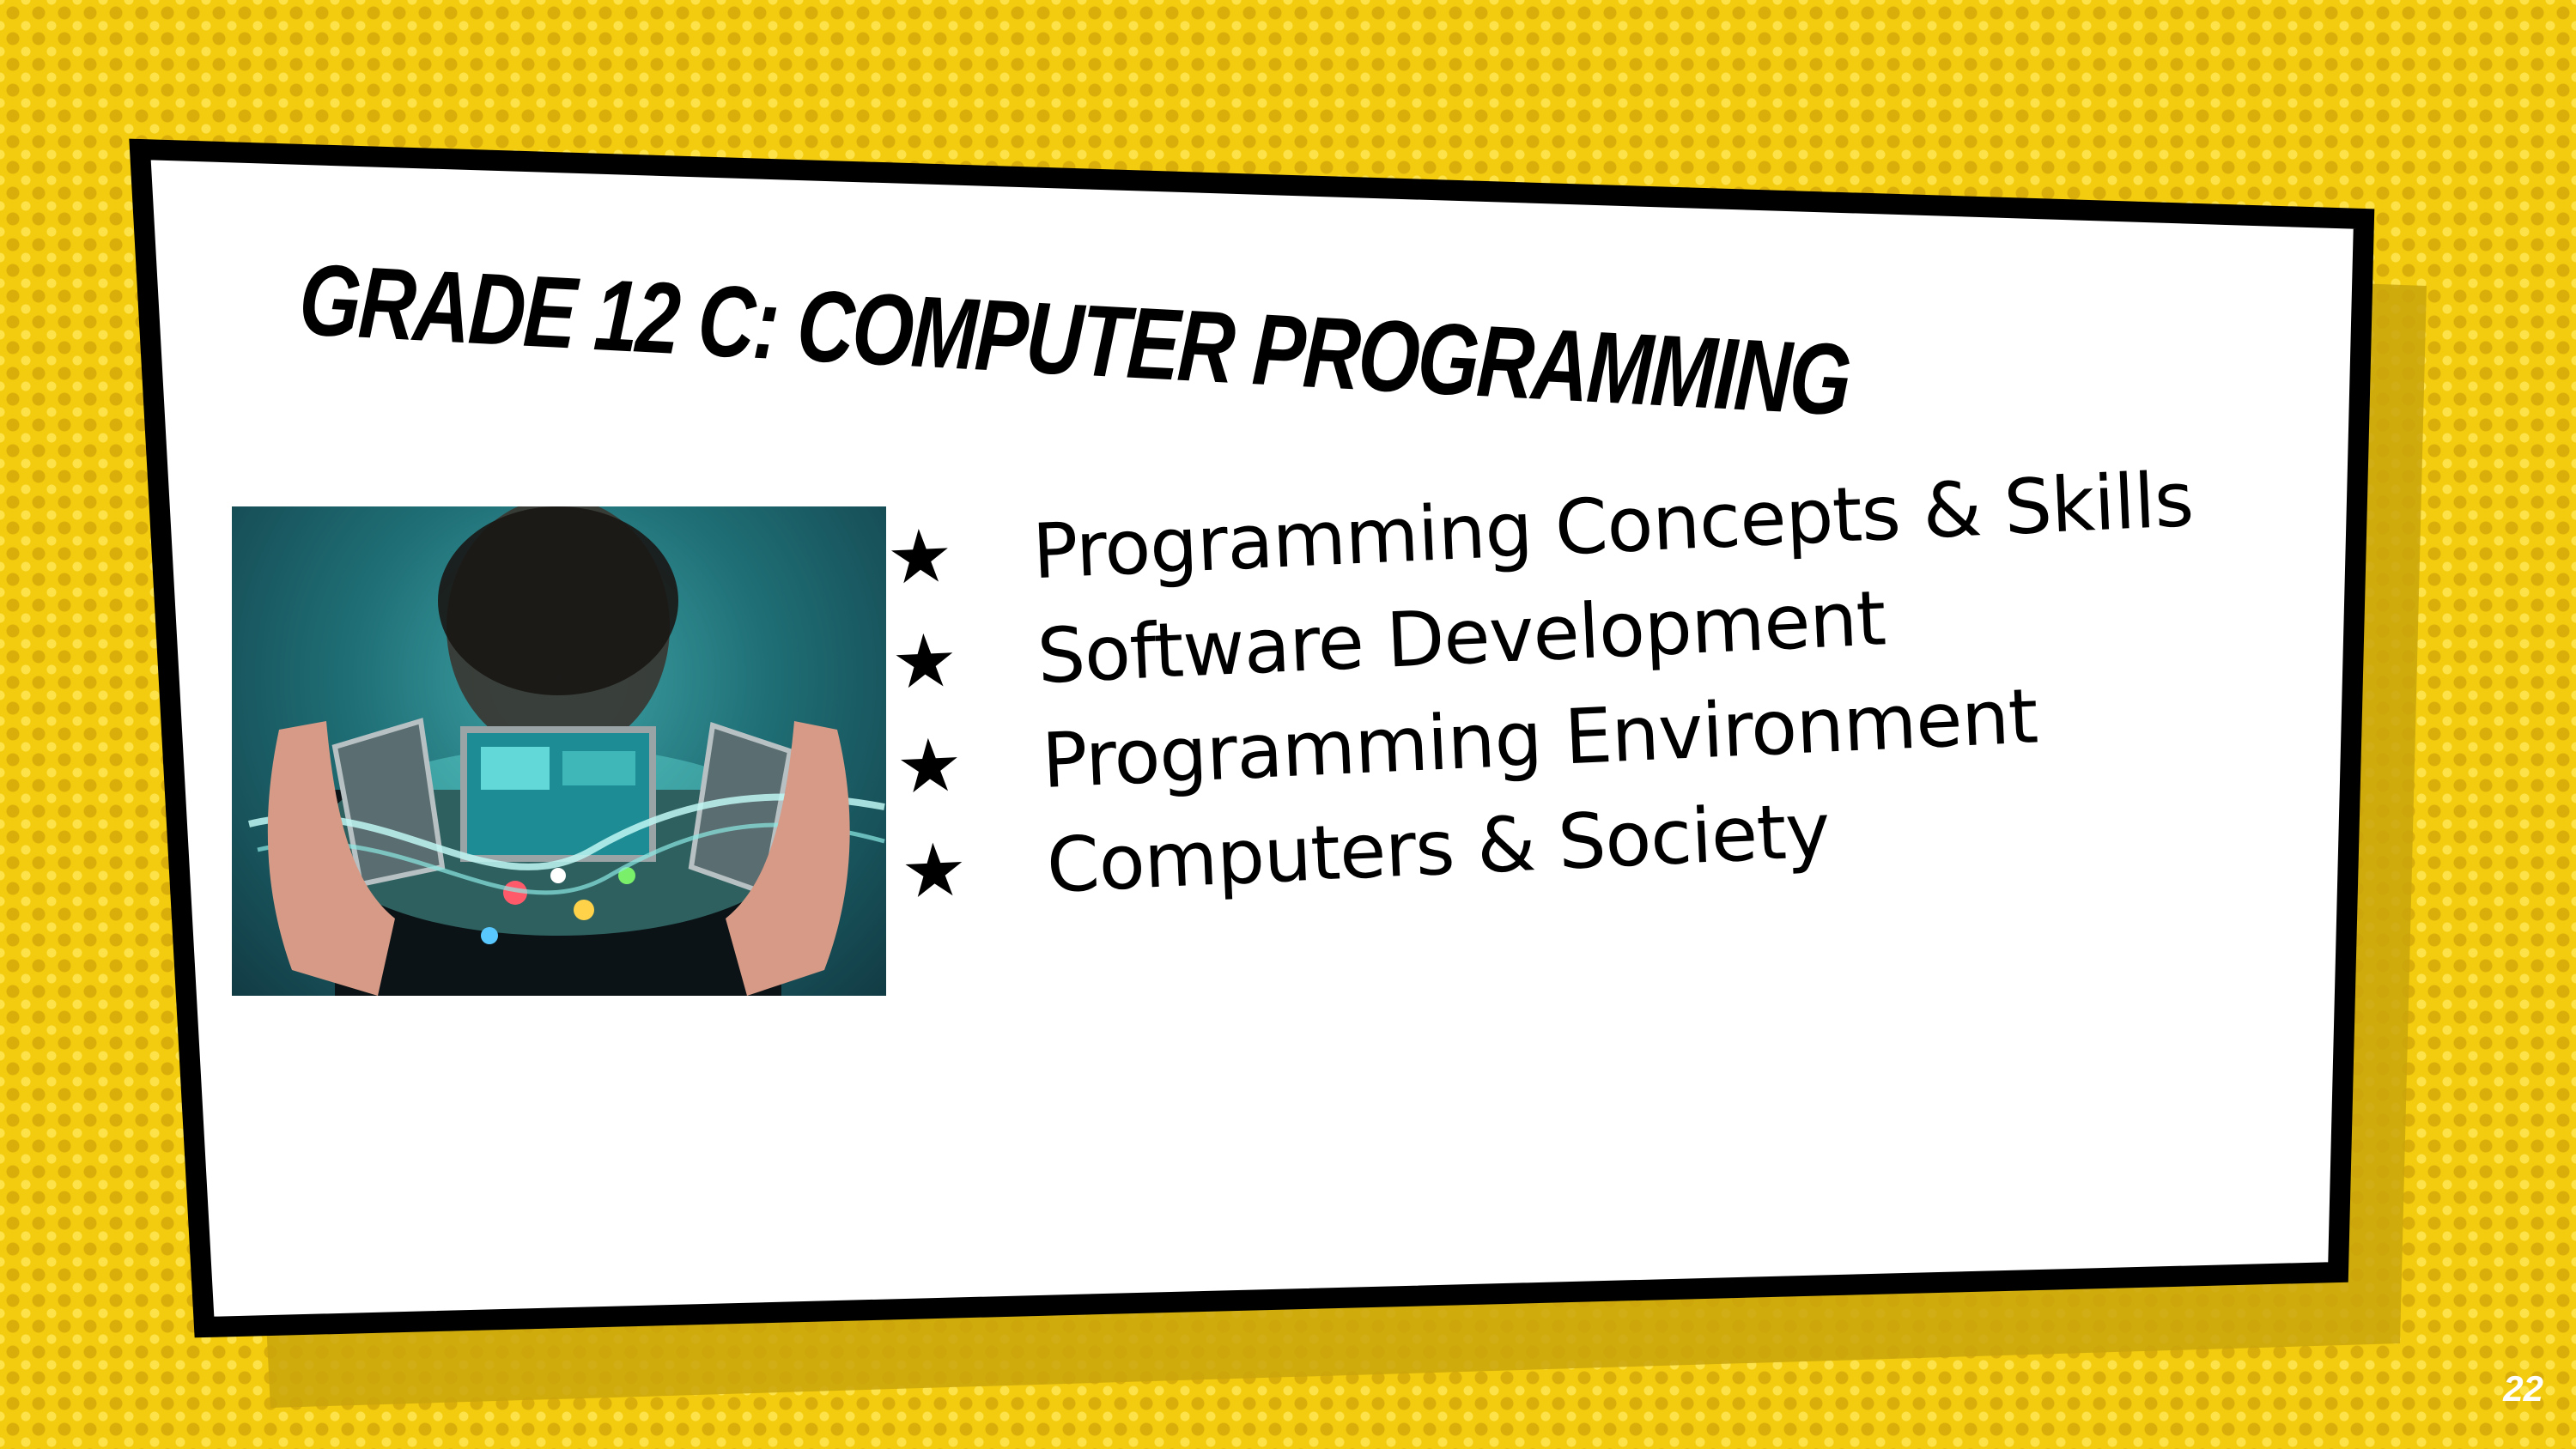 This screenshot has width=2576, height=1449. What do you see at coordinates (2523, 1388) in the screenshot?
I see `page-number: 22` at bounding box center [2523, 1388].